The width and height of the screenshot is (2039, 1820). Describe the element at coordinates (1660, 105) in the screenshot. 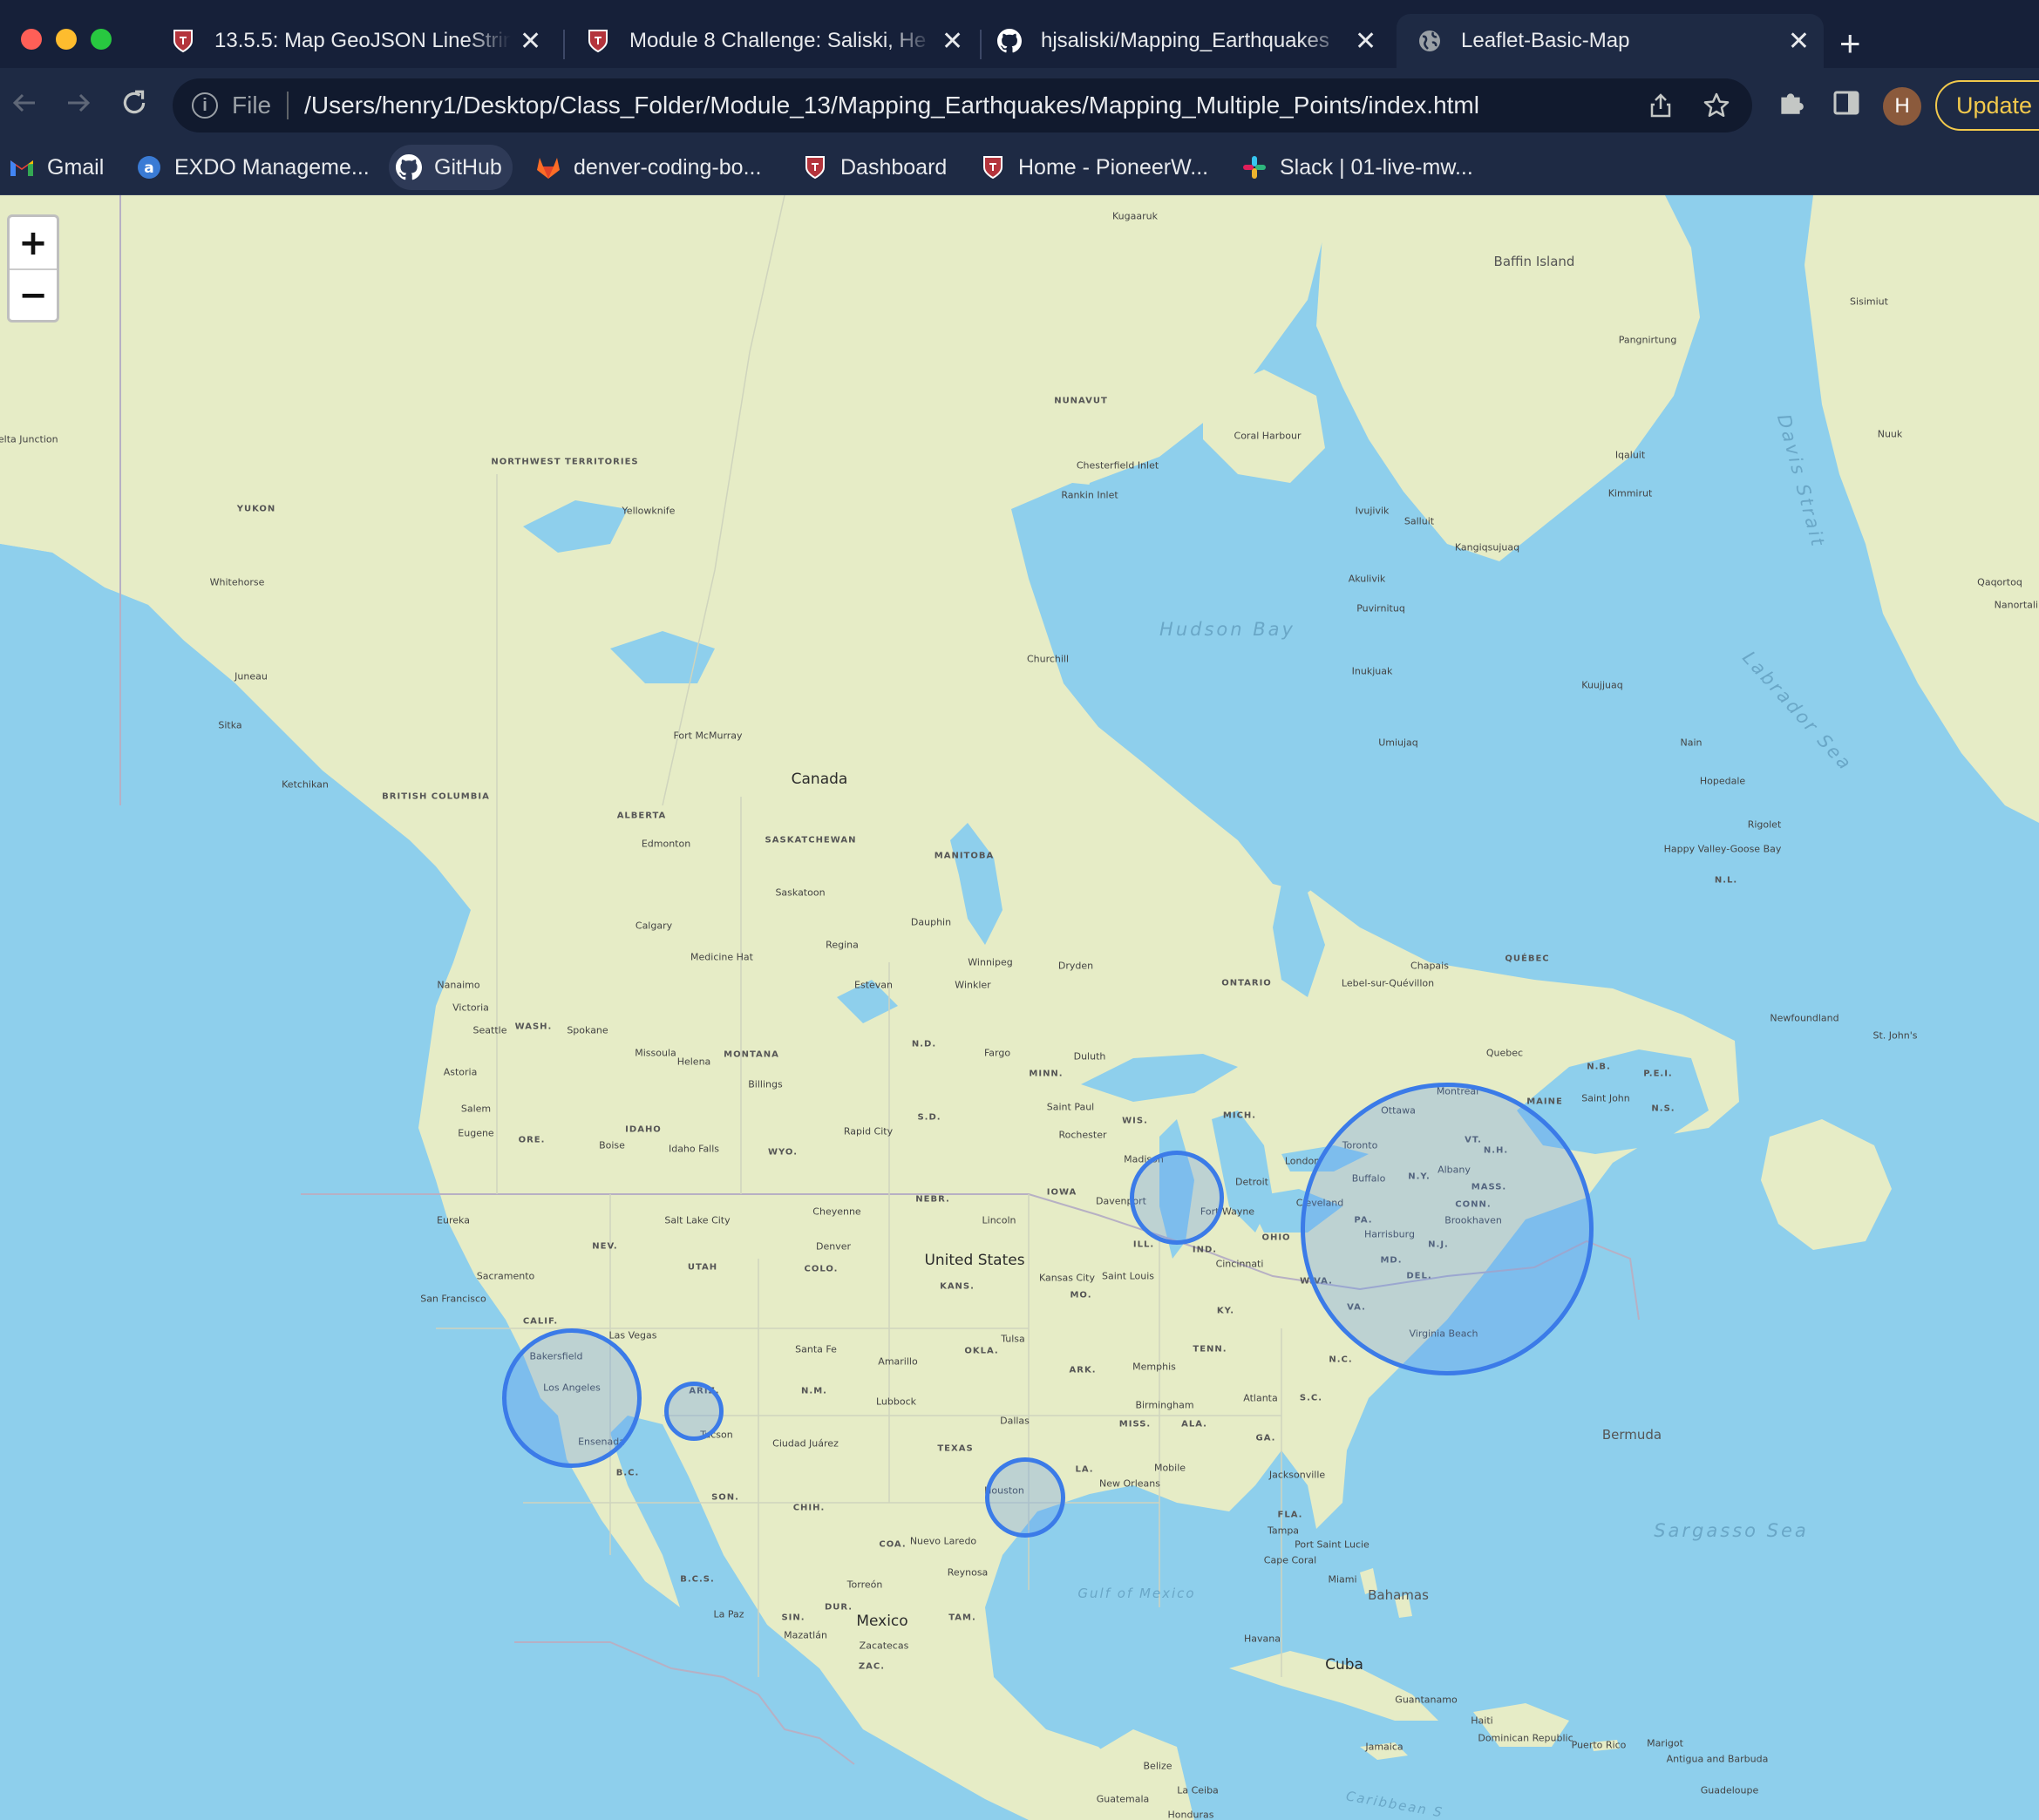

I see `share-icon` at that location.